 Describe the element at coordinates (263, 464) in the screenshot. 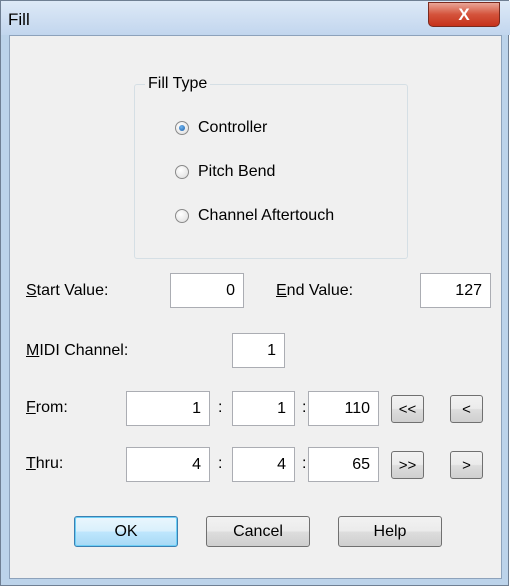

I see `thru-beat-input` at that location.